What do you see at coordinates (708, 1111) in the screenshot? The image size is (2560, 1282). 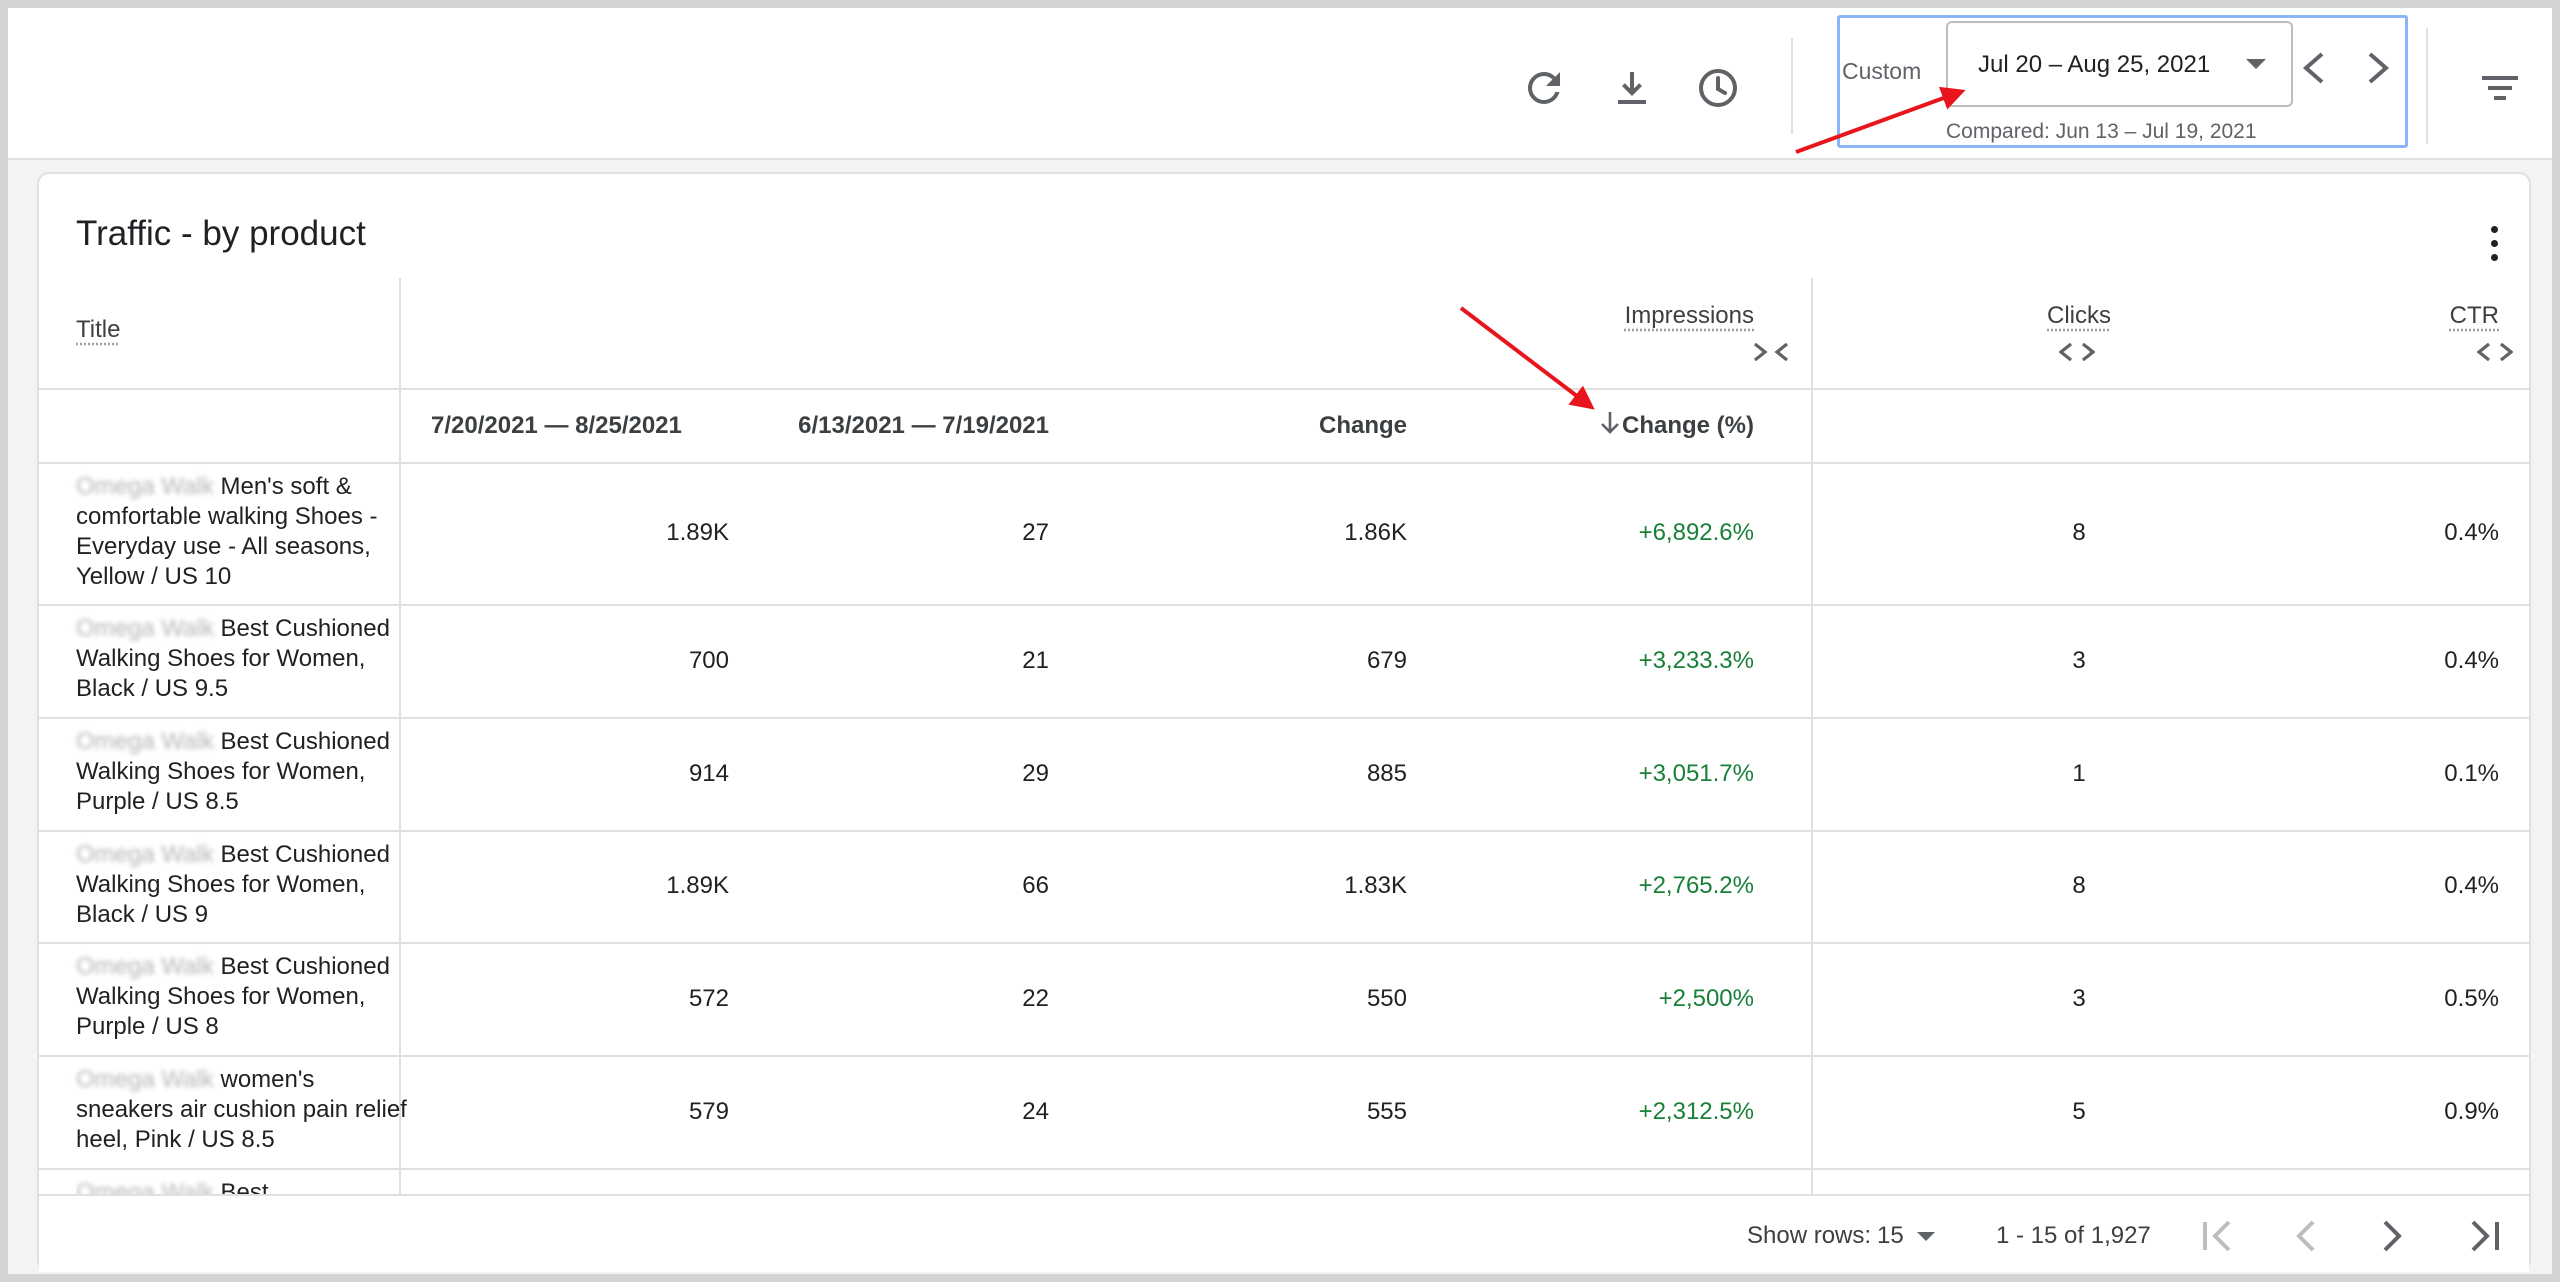 I see `impressions-current: 579` at bounding box center [708, 1111].